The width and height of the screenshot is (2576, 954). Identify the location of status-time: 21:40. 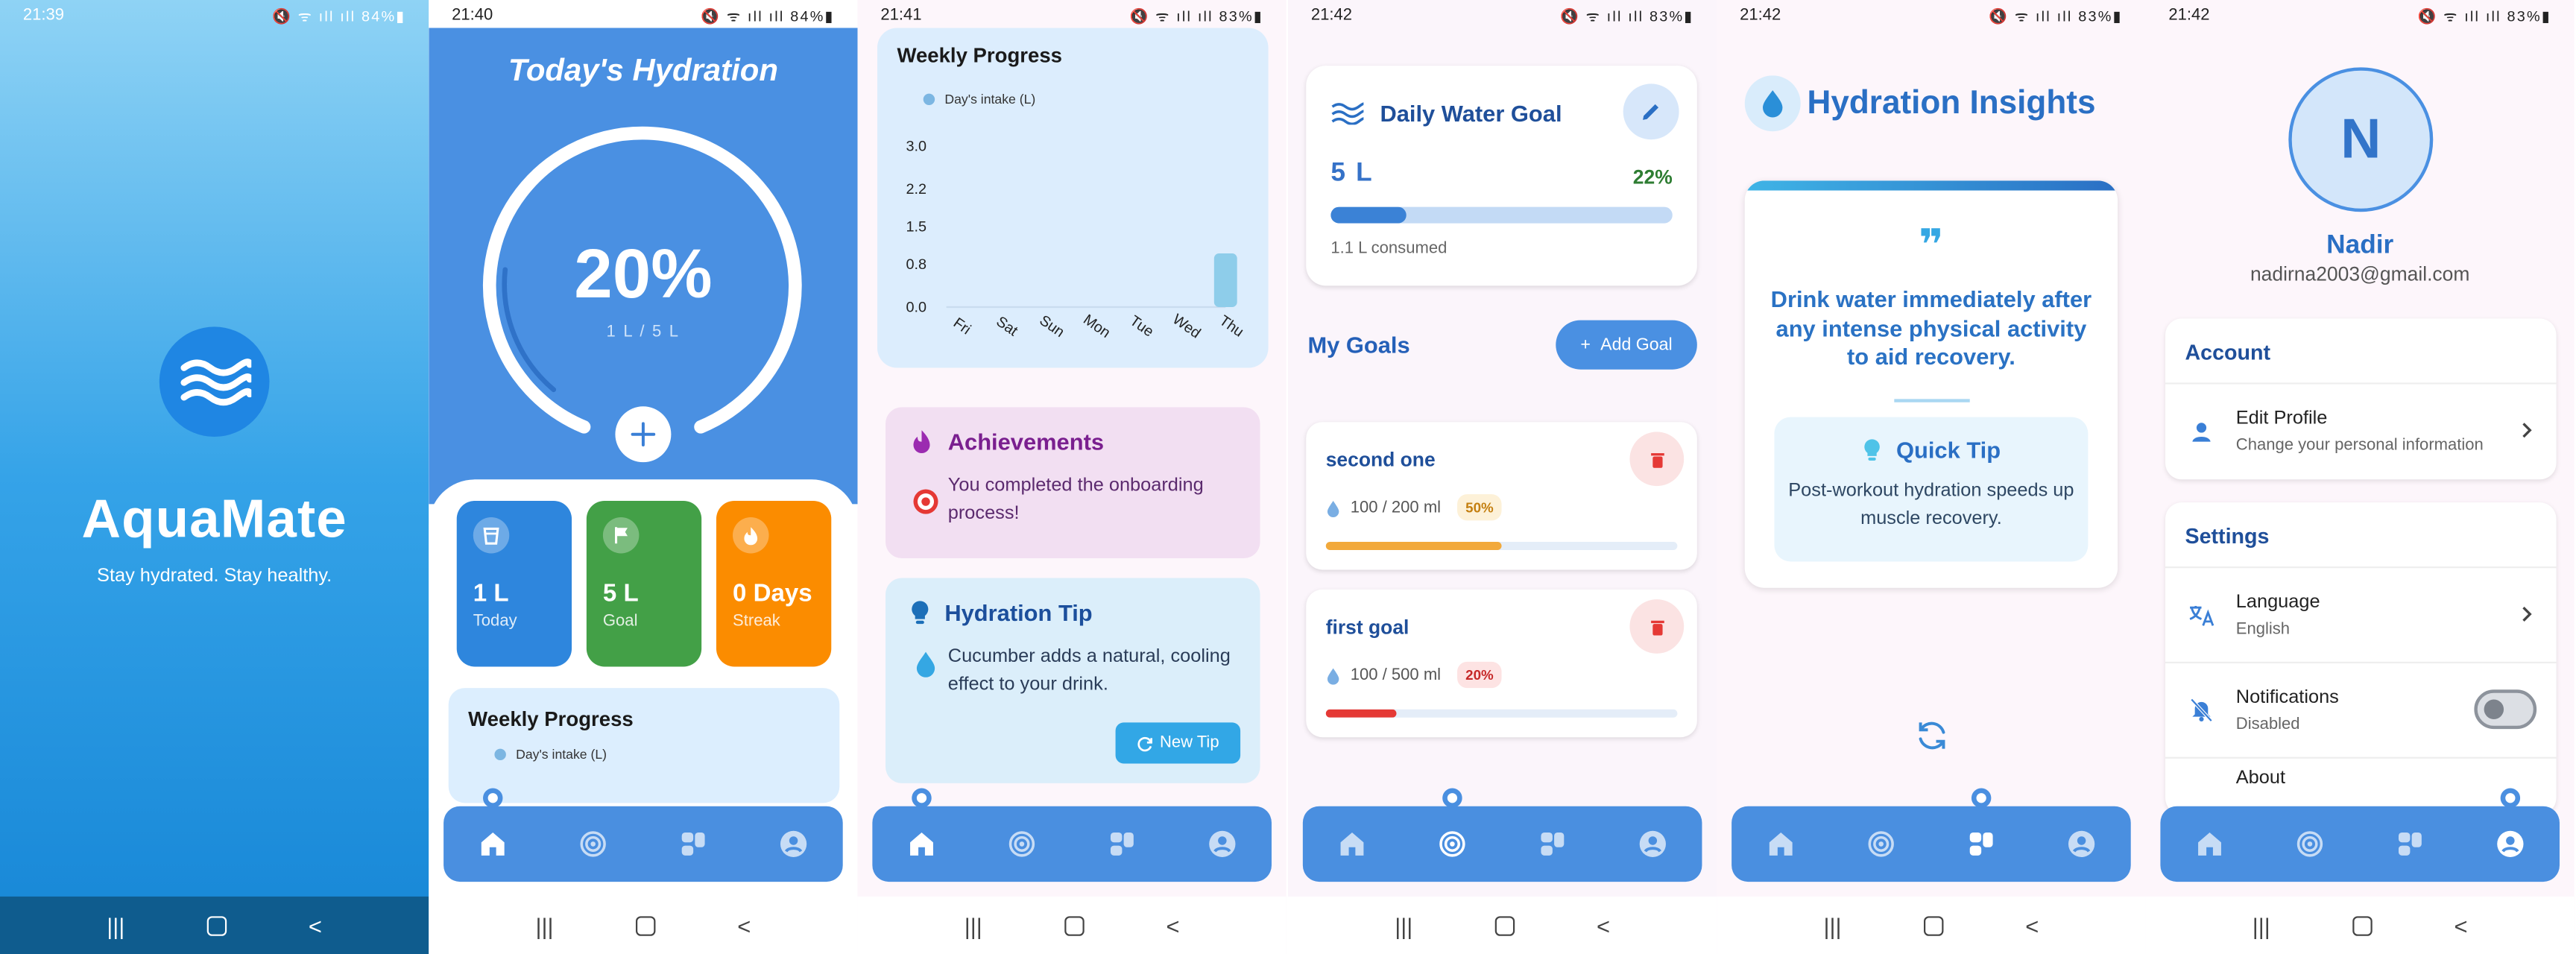
(472, 15).